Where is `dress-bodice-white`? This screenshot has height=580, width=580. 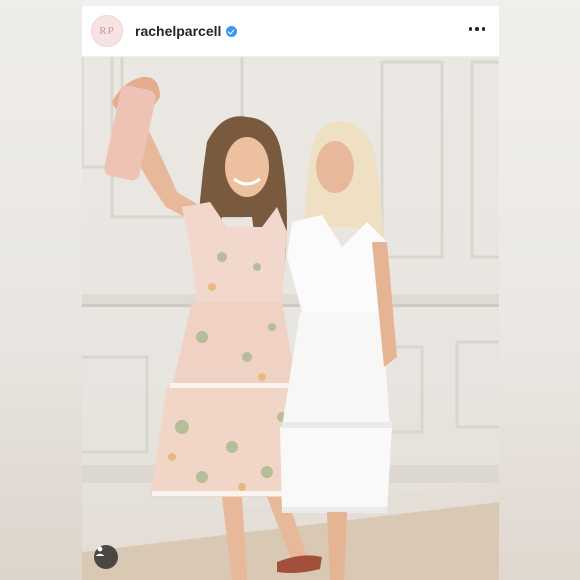
dress-bodice-white is located at coordinates (337, 263).